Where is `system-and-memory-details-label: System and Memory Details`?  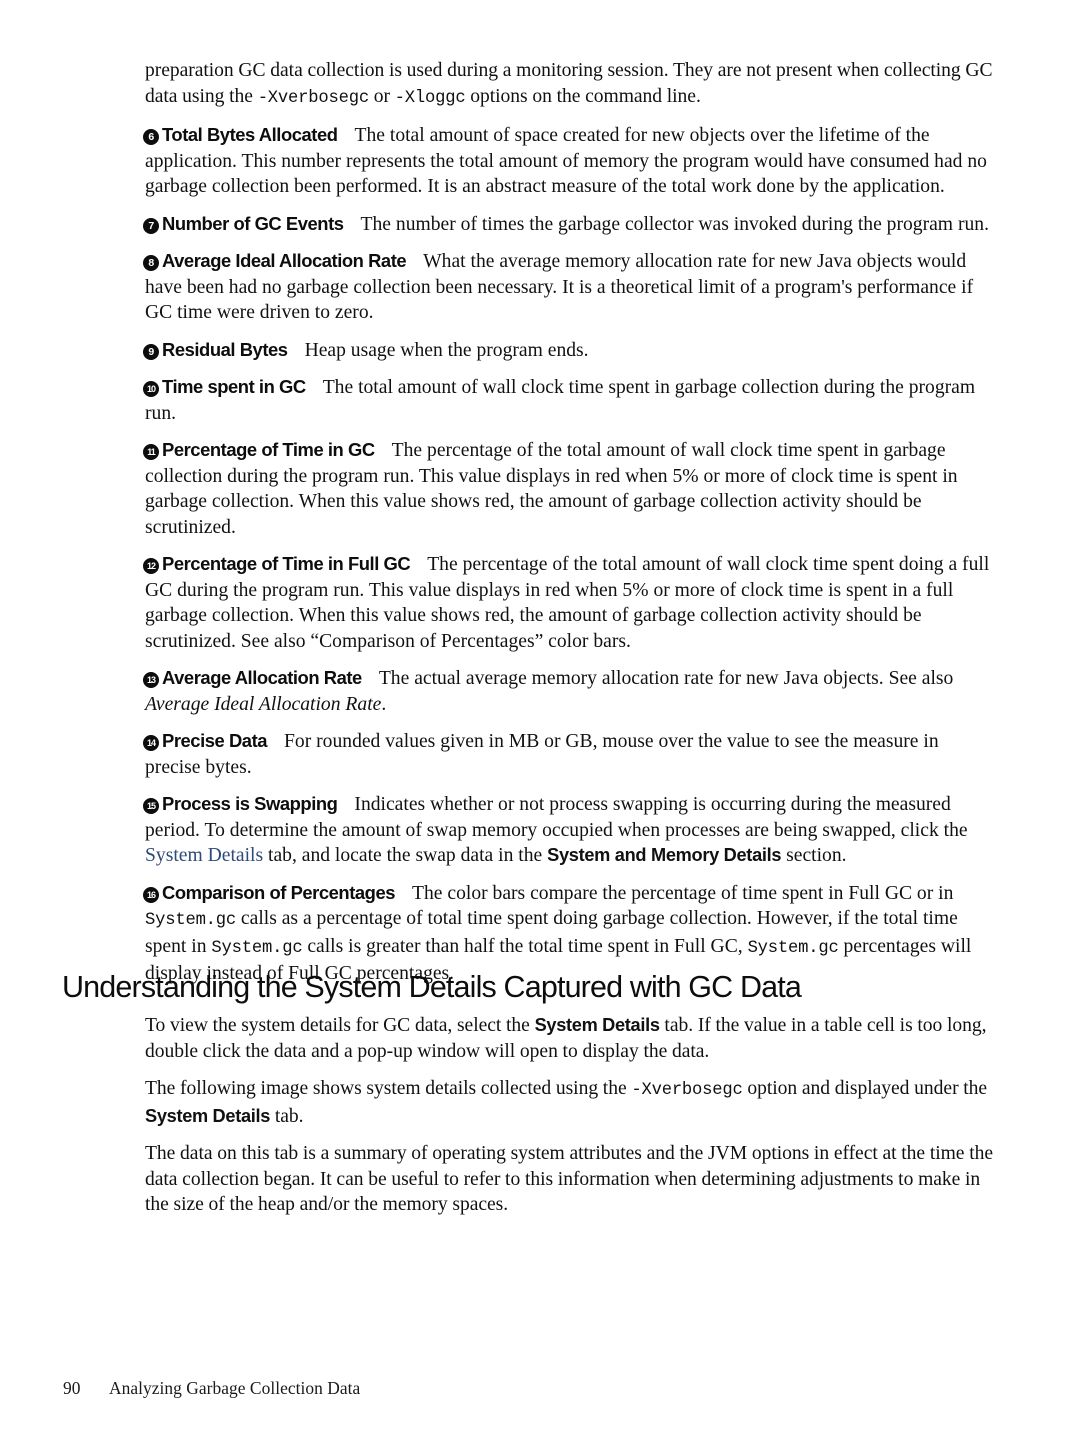 system-and-memory-details-label: System and Memory Details is located at coordinates (664, 855).